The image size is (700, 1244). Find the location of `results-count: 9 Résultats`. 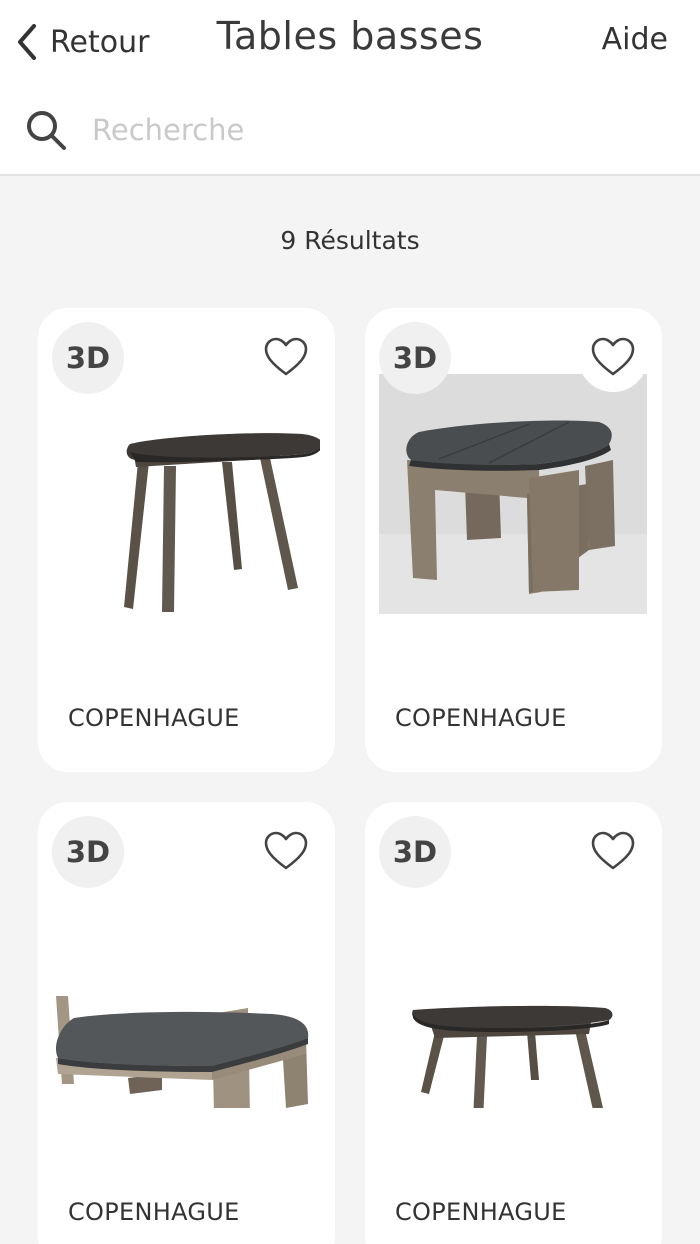

results-count: 9 Résultats is located at coordinates (350, 240).